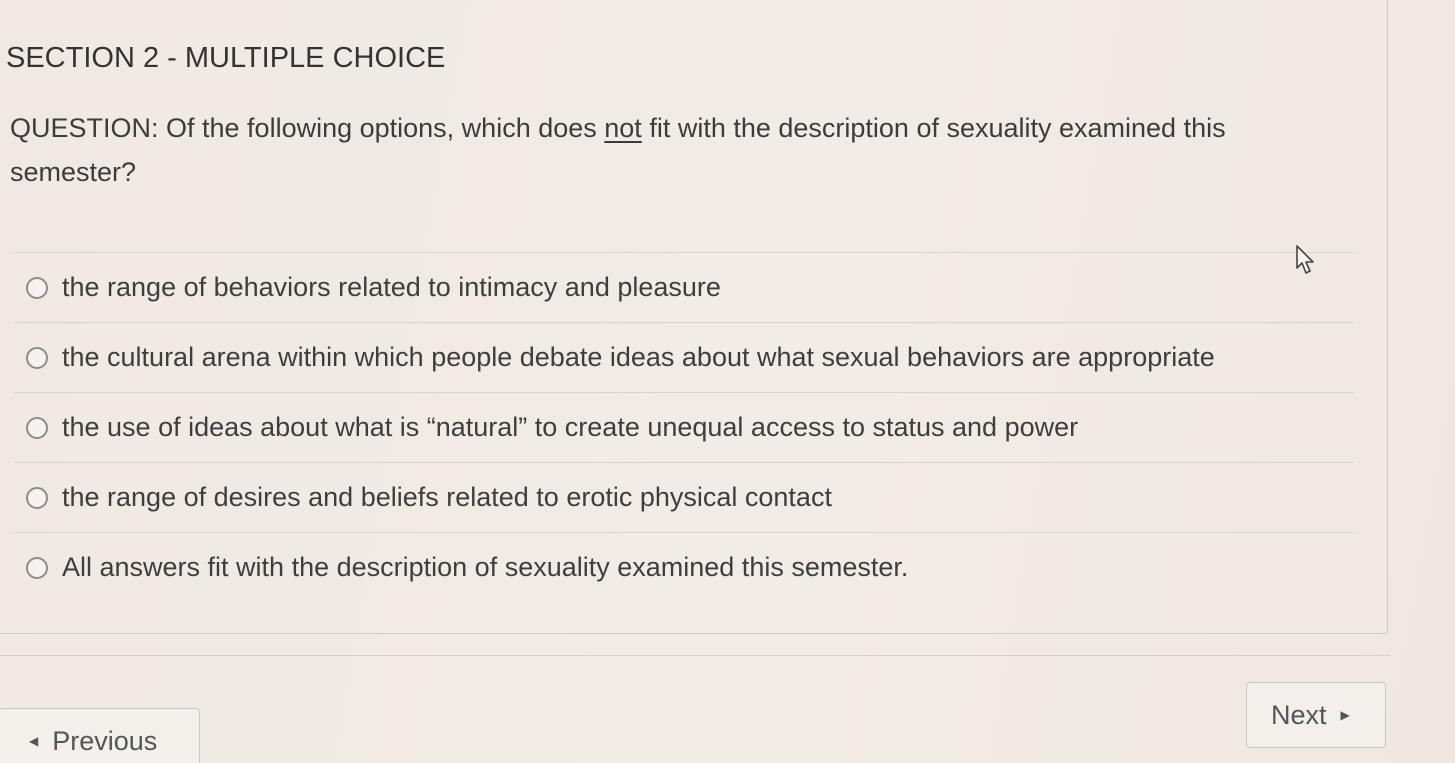 This screenshot has height=763, width=1455. Describe the element at coordinates (623, 128) in the screenshot. I see `question-emphasis: not` at that location.